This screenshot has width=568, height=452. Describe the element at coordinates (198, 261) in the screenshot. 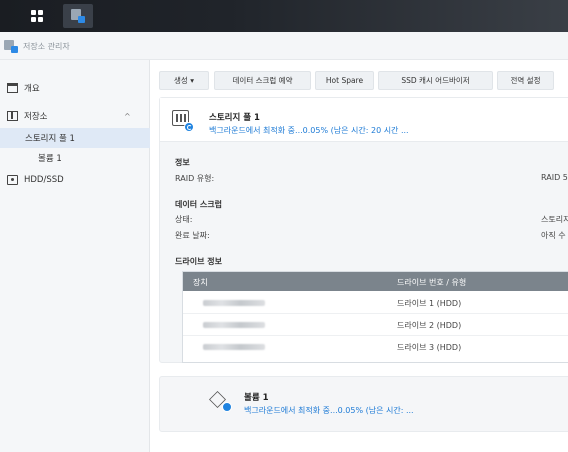

I see `drive-info-section-title: 드라이브 정보` at that location.